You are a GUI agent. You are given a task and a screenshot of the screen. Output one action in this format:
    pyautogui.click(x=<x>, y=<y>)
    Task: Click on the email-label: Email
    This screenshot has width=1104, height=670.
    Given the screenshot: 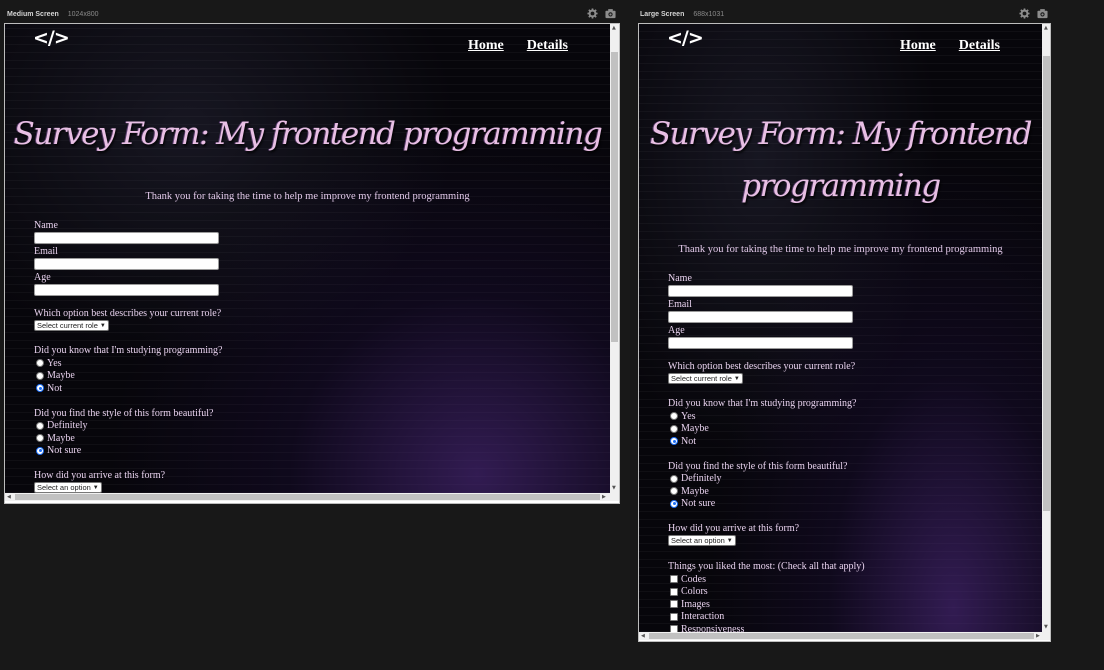 What is the action you would take?
    pyautogui.click(x=680, y=304)
    